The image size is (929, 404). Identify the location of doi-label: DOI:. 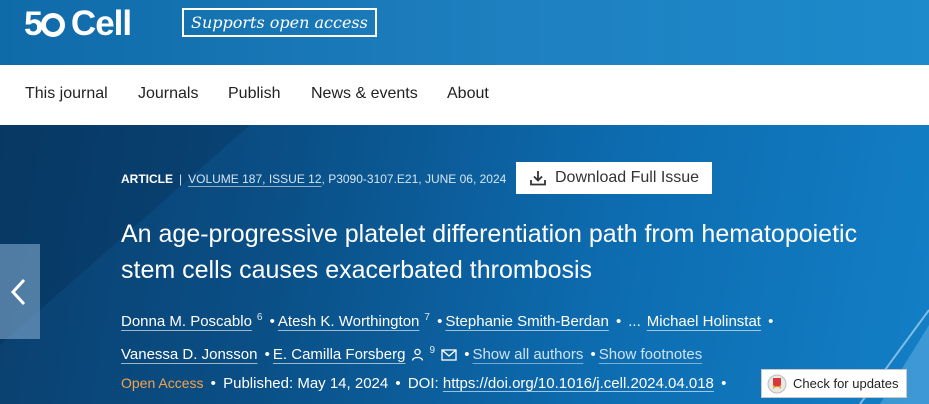
(423, 383).